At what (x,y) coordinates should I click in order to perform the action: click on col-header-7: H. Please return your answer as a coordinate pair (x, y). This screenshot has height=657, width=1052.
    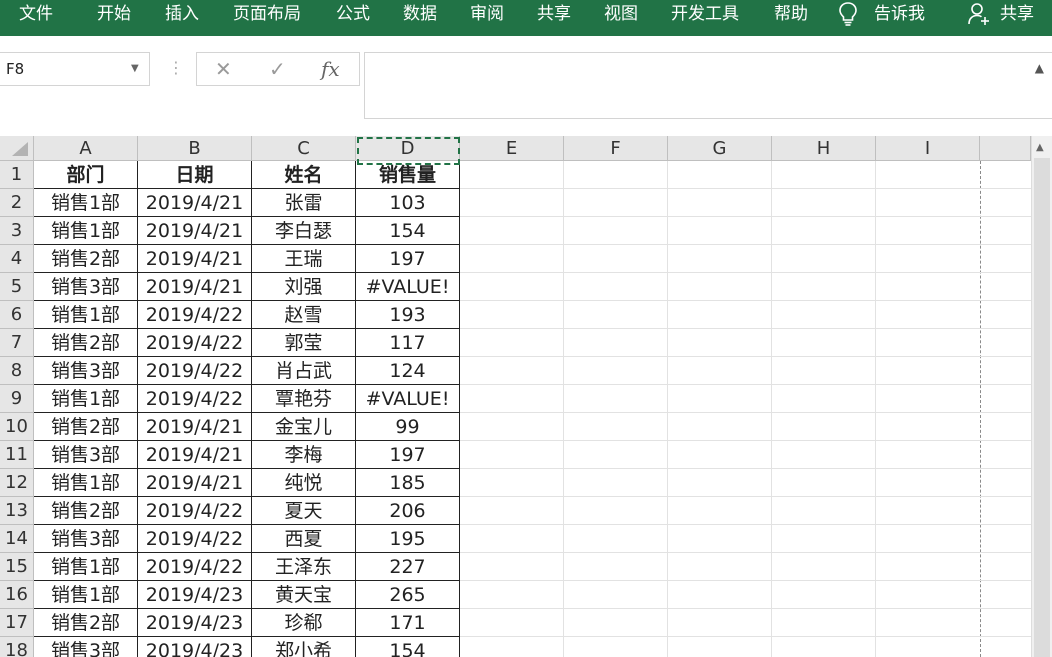
    Looking at the image, I should click on (824, 148).